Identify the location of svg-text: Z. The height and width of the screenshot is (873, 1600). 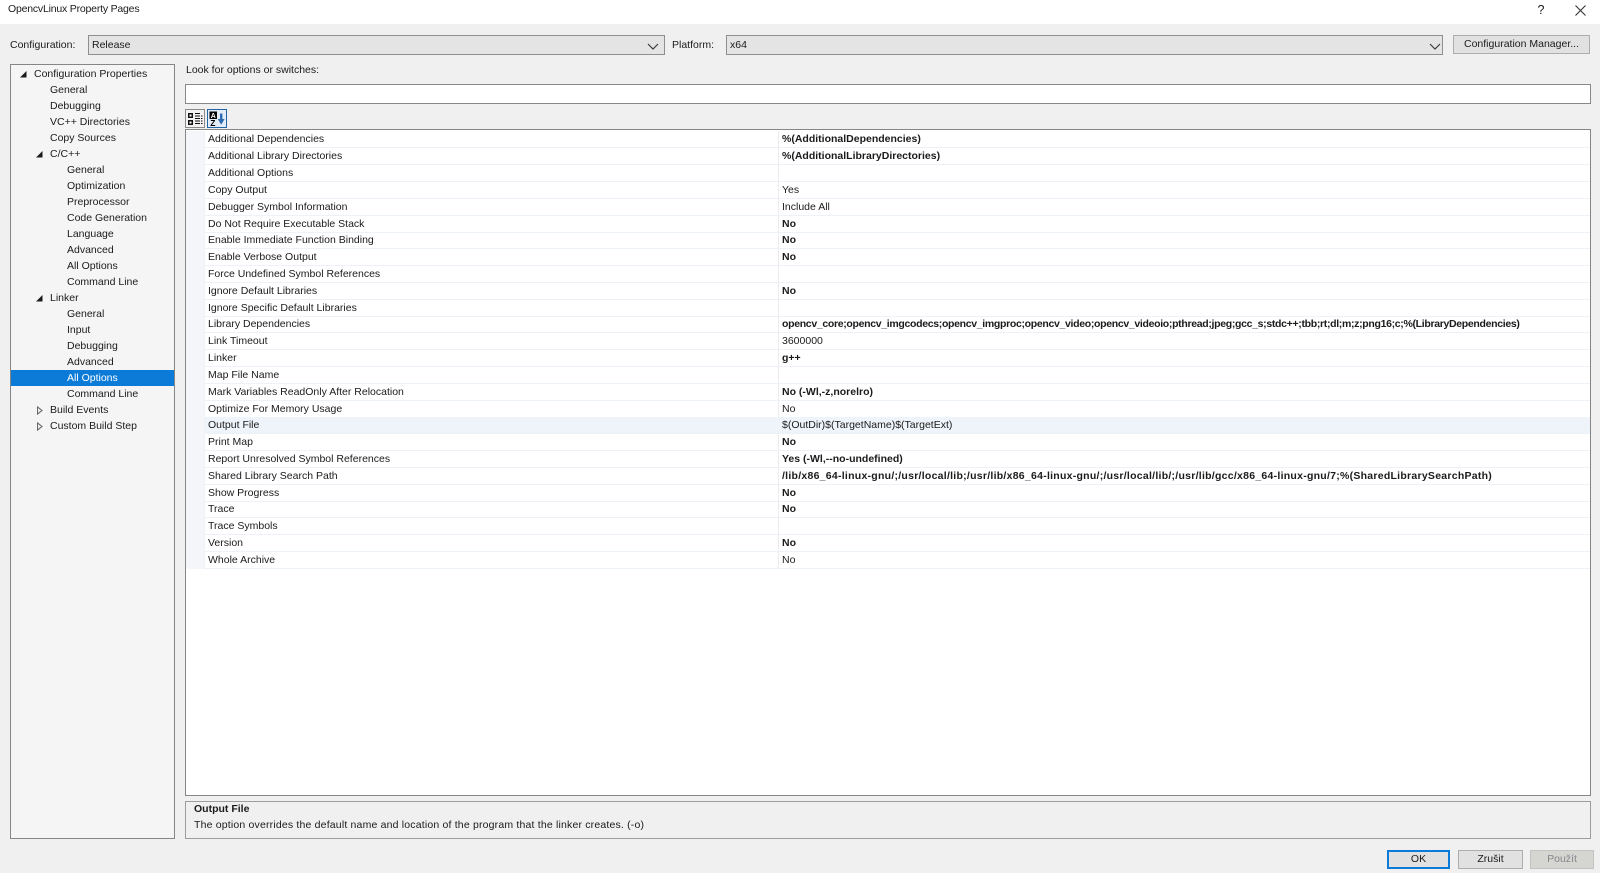
(212, 122).